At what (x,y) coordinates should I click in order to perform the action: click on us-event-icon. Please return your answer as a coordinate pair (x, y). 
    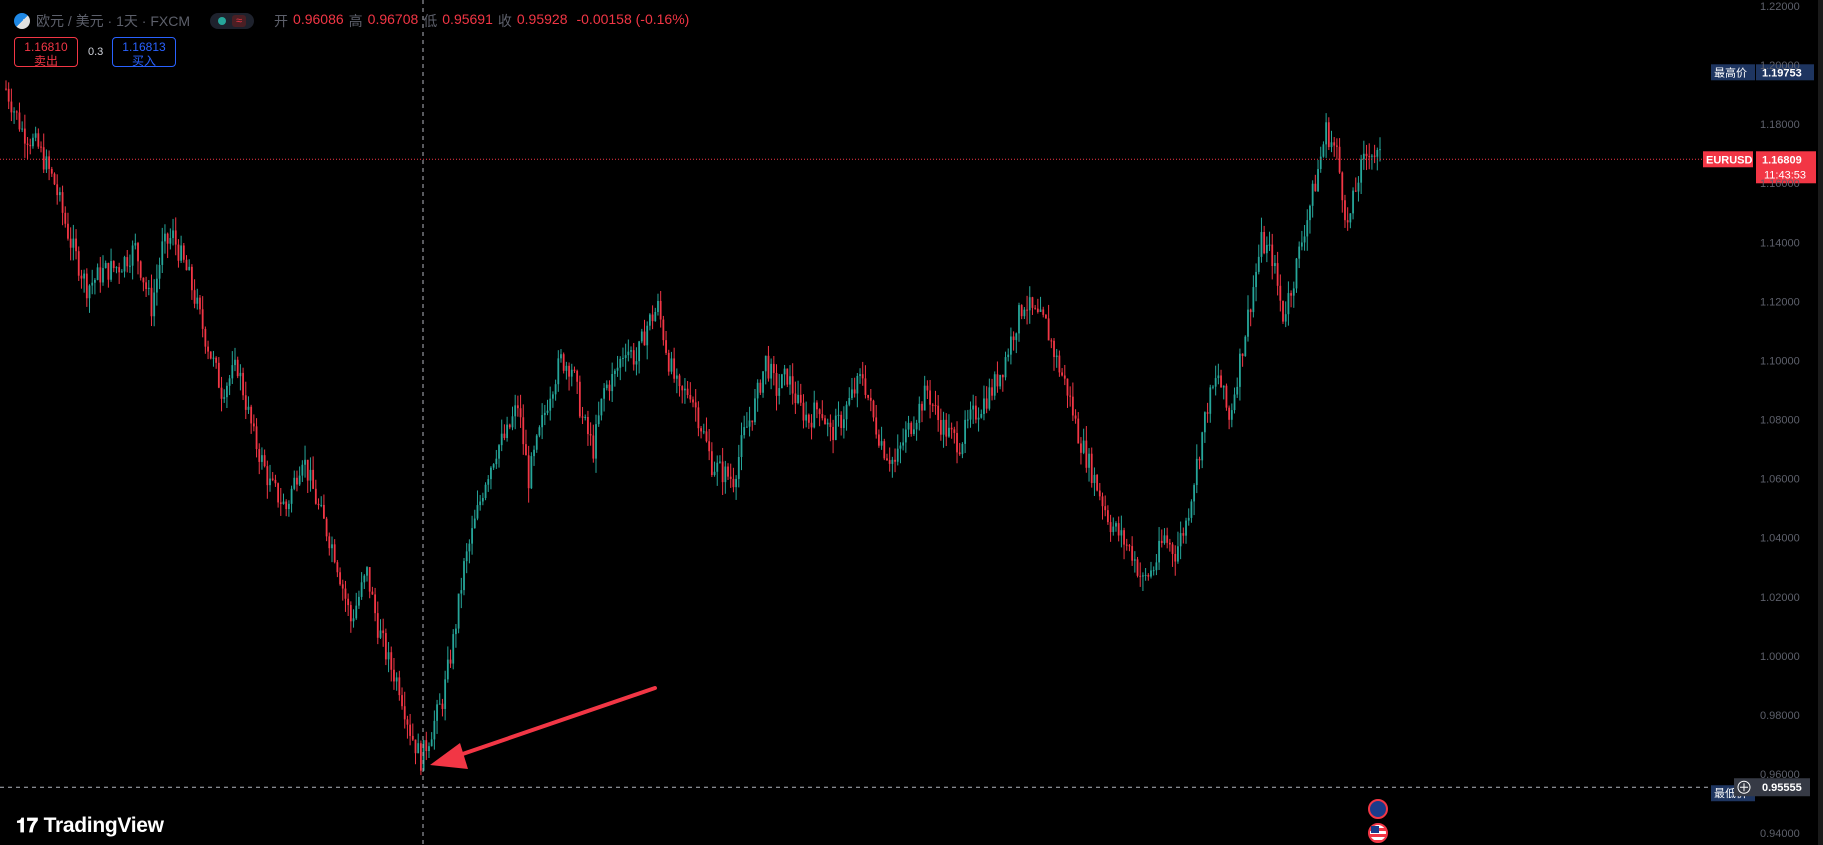
    Looking at the image, I should click on (1378, 833).